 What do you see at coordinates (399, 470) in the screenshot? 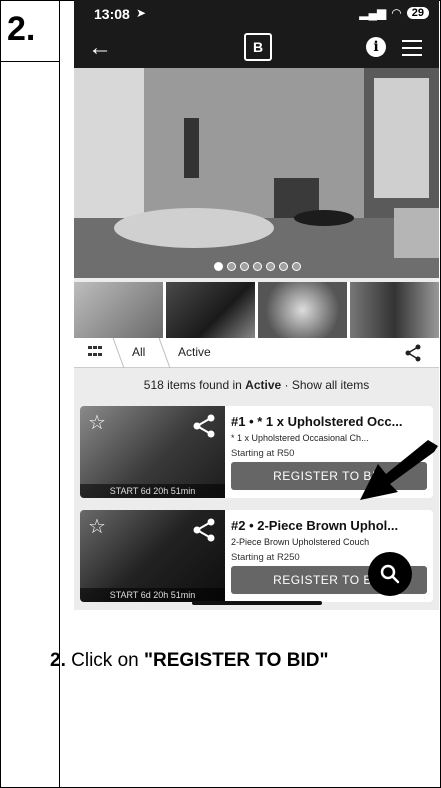
I see `pointer-arrow-icon` at bounding box center [399, 470].